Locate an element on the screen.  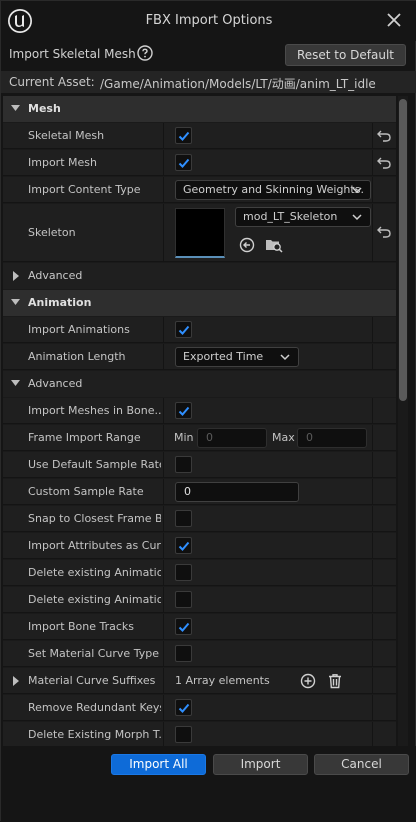
skeleton-dropdown: mod_LT_Skeleton is located at coordinates (303, 217).